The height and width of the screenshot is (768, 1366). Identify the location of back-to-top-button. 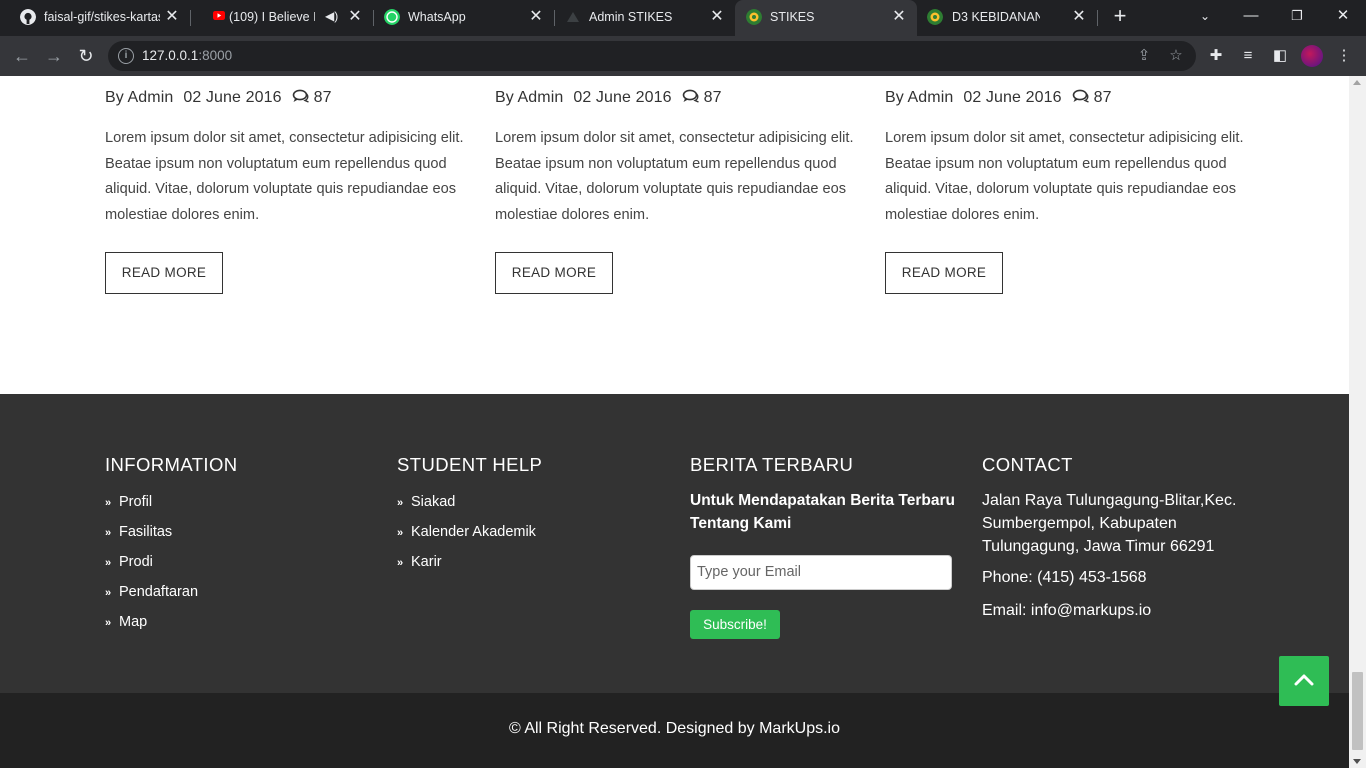
(1304, 681).